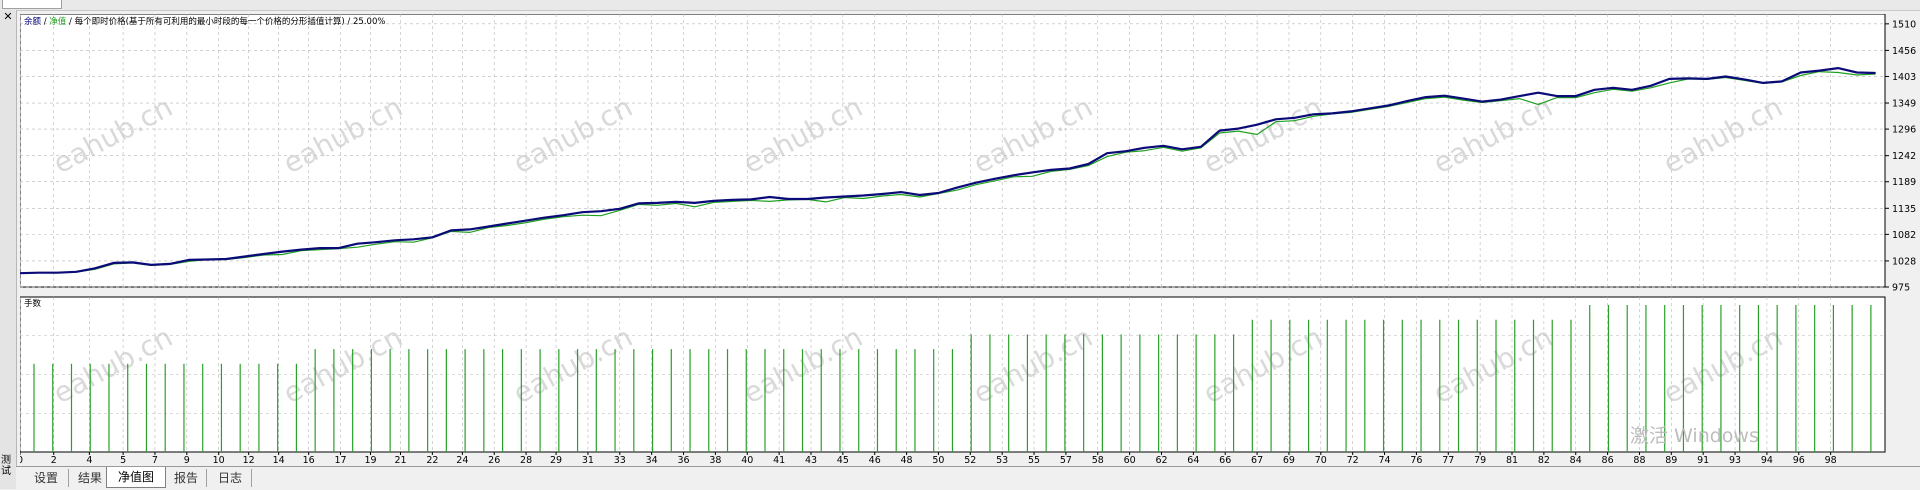 This screenshot has width=1920, height=490. Describe the element at coordinates (210, 21) in the screenshot. I see `legend-entry: 每个即时价格(基于所有可利用的最小时段的每一个价格的分形插值计算)` at that location.